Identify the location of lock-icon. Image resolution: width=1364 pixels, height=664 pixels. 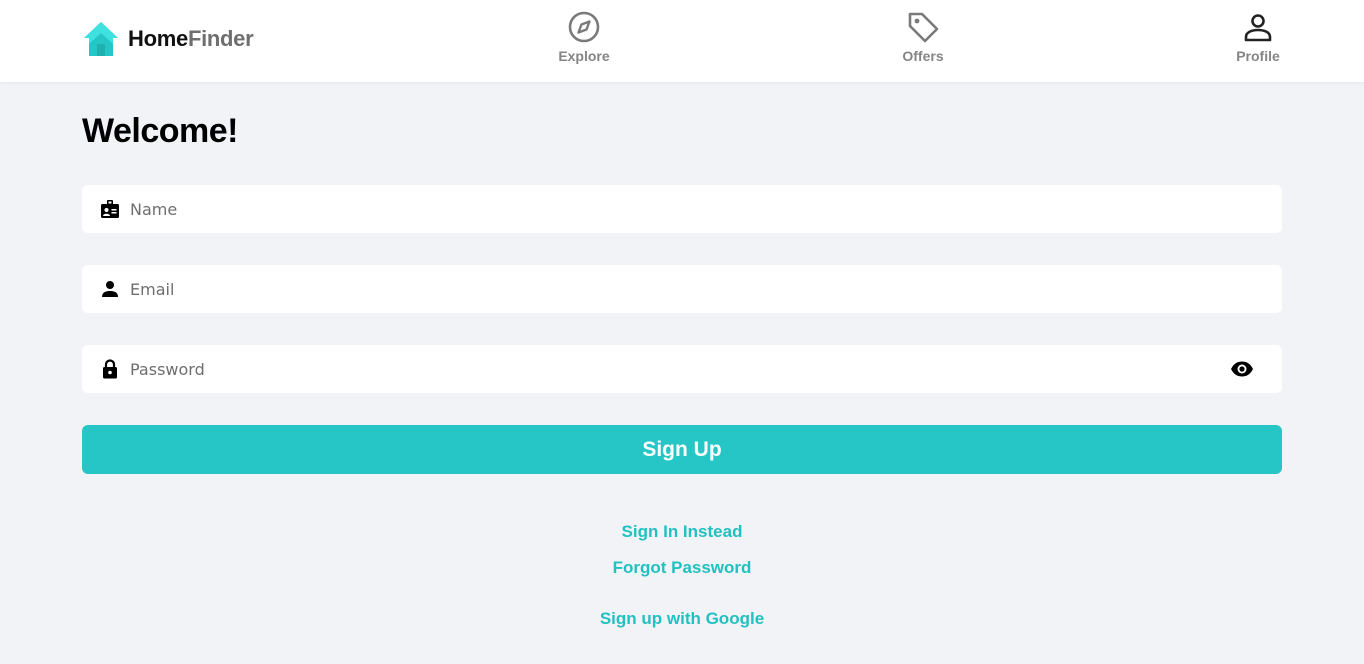
(110, 369).